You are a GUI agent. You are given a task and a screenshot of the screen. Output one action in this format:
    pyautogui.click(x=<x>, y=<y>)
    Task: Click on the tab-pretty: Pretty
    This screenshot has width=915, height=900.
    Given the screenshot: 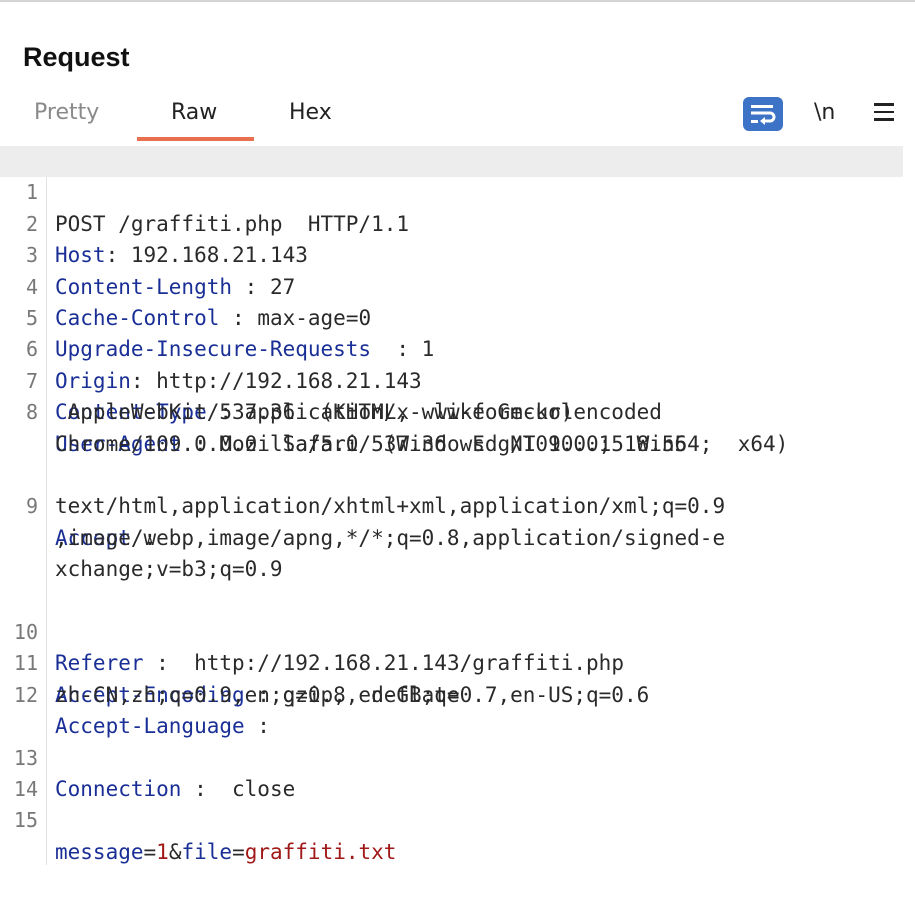 What is the action you would take?
    pyautogui.click(x=66, y=112)
    